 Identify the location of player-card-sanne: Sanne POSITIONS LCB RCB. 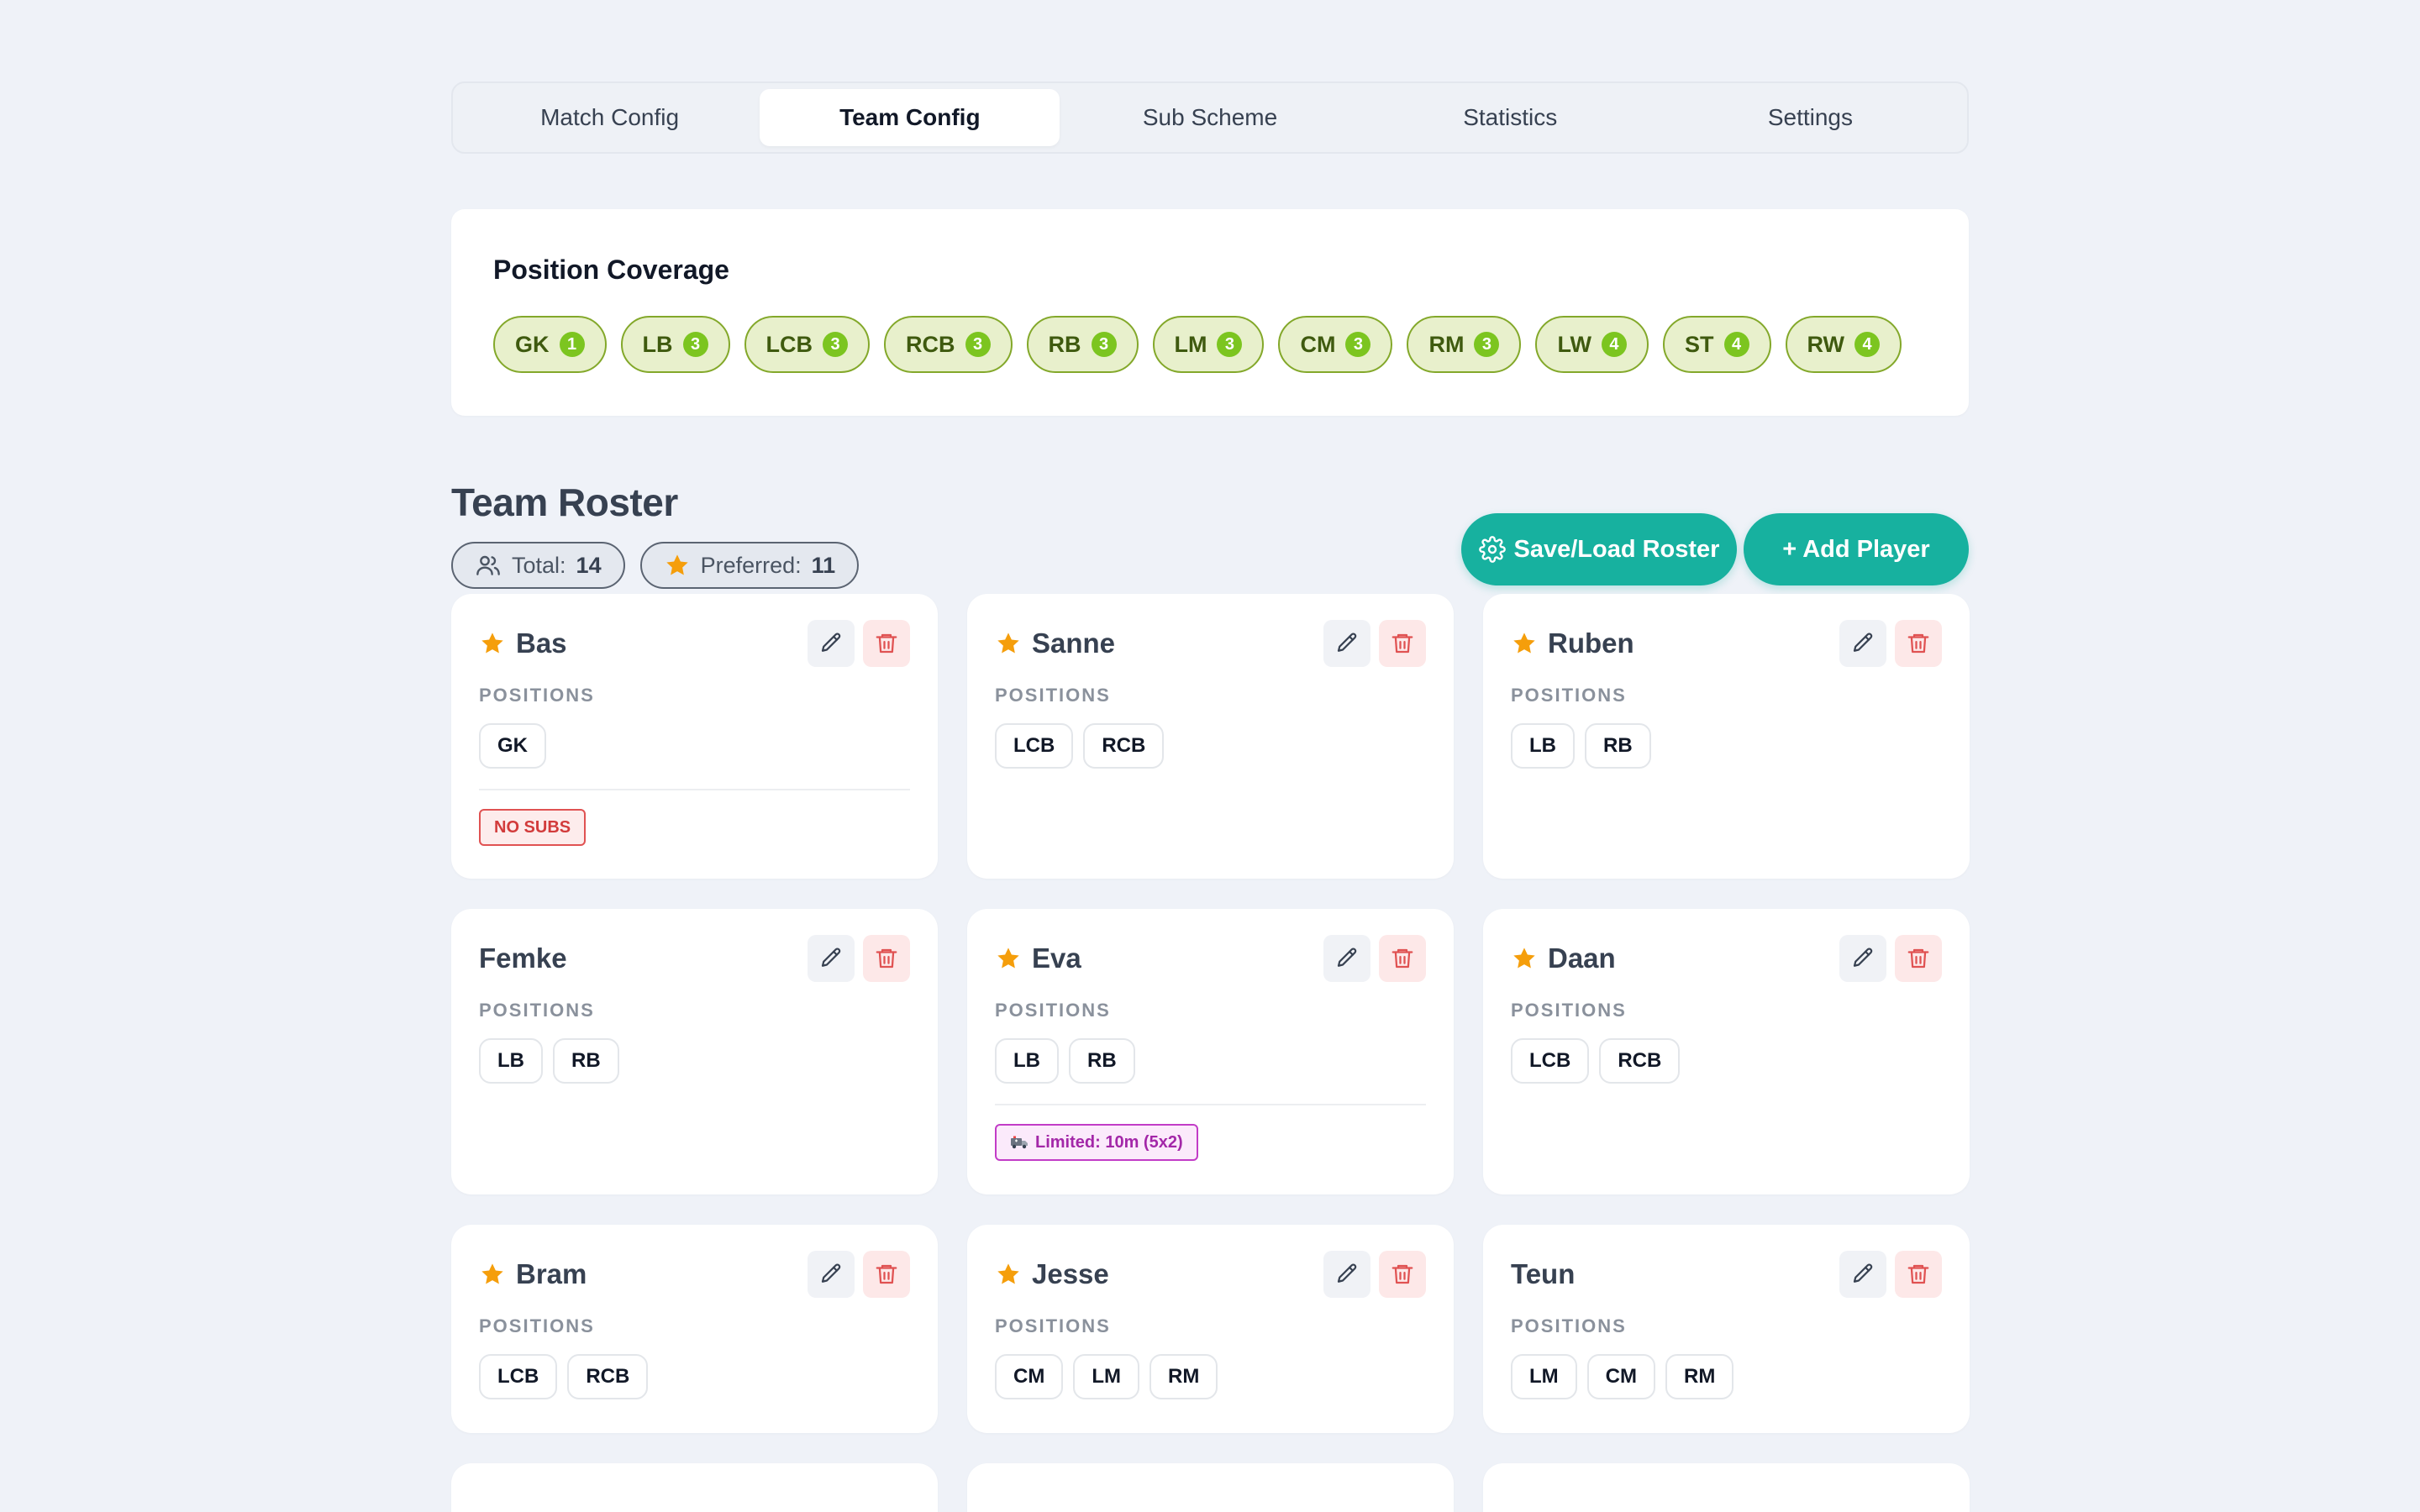
(1210, 736).